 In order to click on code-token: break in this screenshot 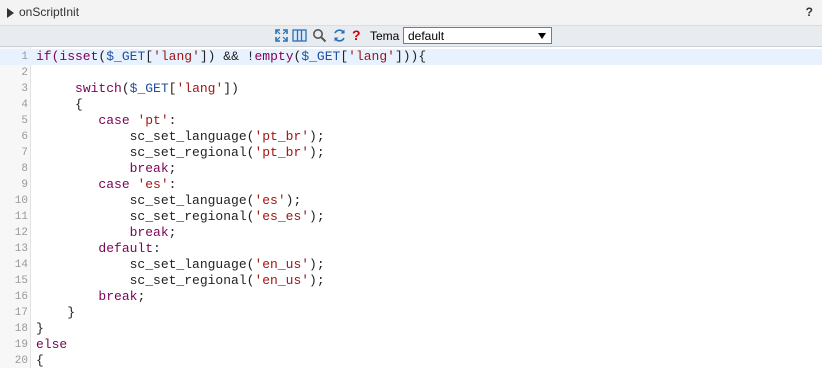, I will do `click(149, 168)`.